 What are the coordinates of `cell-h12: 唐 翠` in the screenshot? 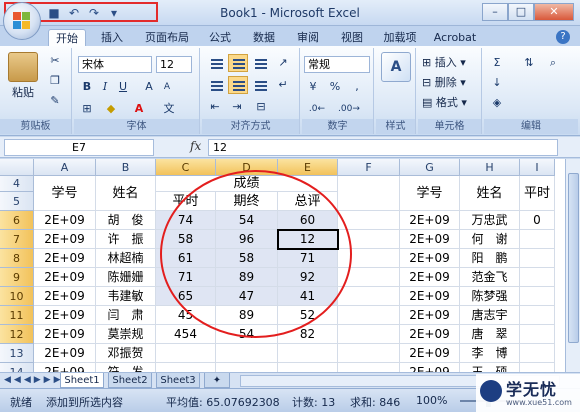 It's located at (490, 334).